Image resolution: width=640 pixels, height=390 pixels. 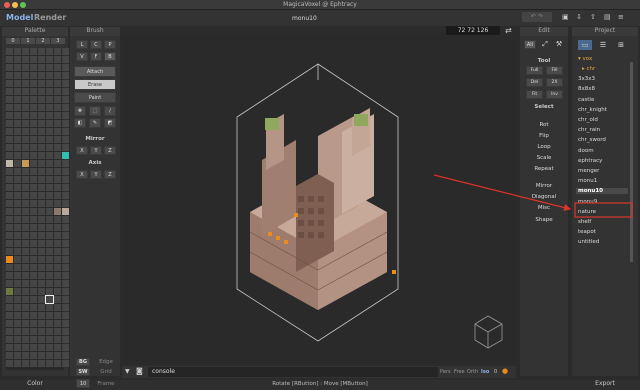 I want to click on project-item-selected: monu10, so click(x=602, y=191).